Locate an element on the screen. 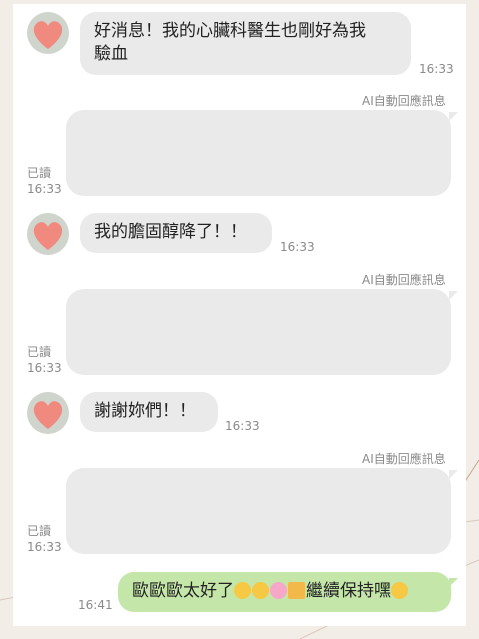 The width and height of the screenshot is (479, 639). message-text-line: 好消息！我的心臟科醫生也剛好為我 is located at coordinates (230, 31).